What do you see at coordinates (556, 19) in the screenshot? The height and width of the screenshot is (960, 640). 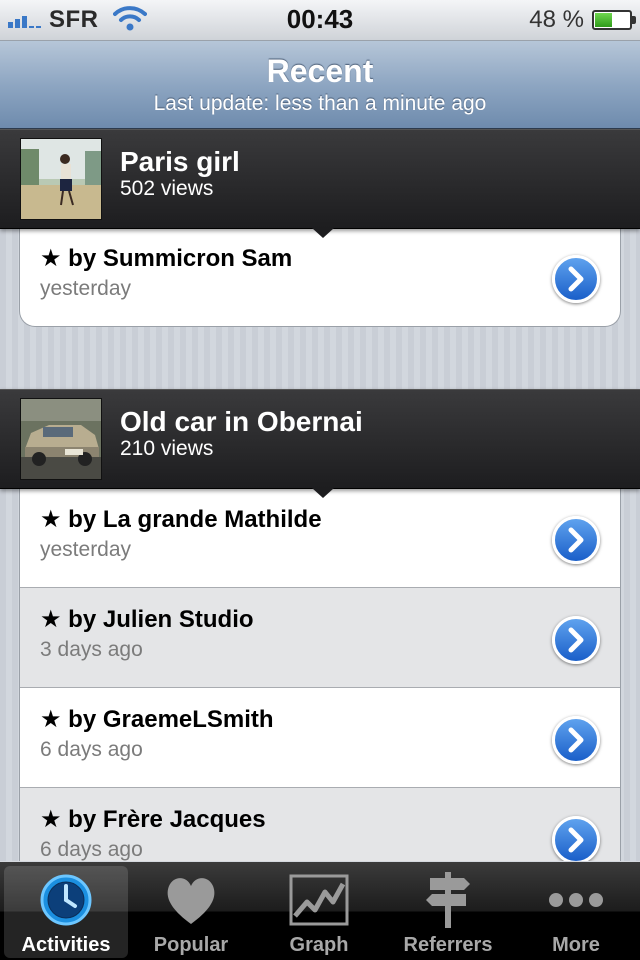 I see `battery-percent: 48 %` at bounding box center [556, 19].